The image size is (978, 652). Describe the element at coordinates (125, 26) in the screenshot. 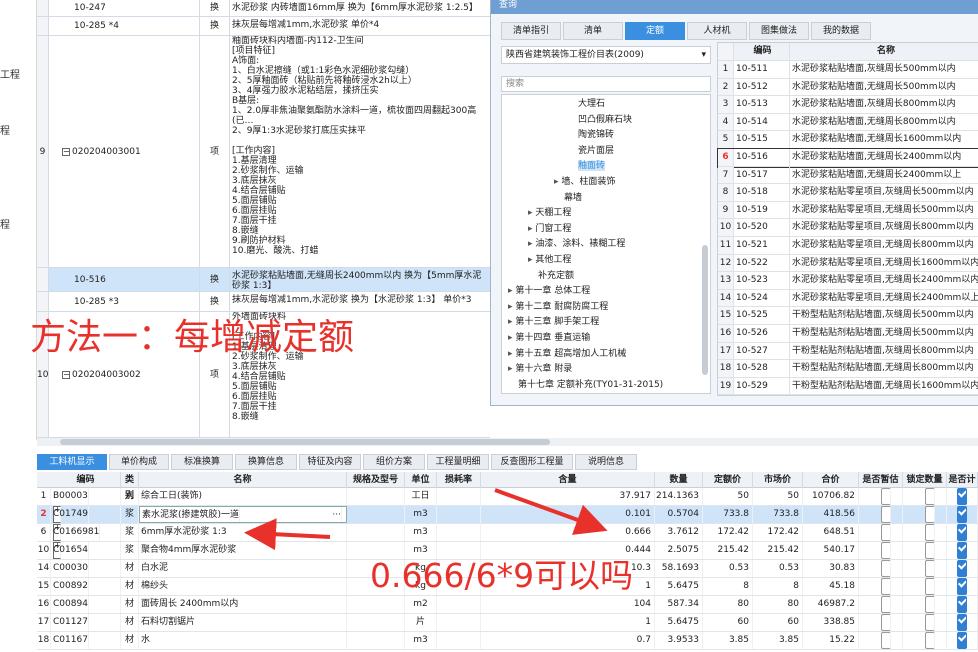

I see `row-code: 10-285 *4` at that location.